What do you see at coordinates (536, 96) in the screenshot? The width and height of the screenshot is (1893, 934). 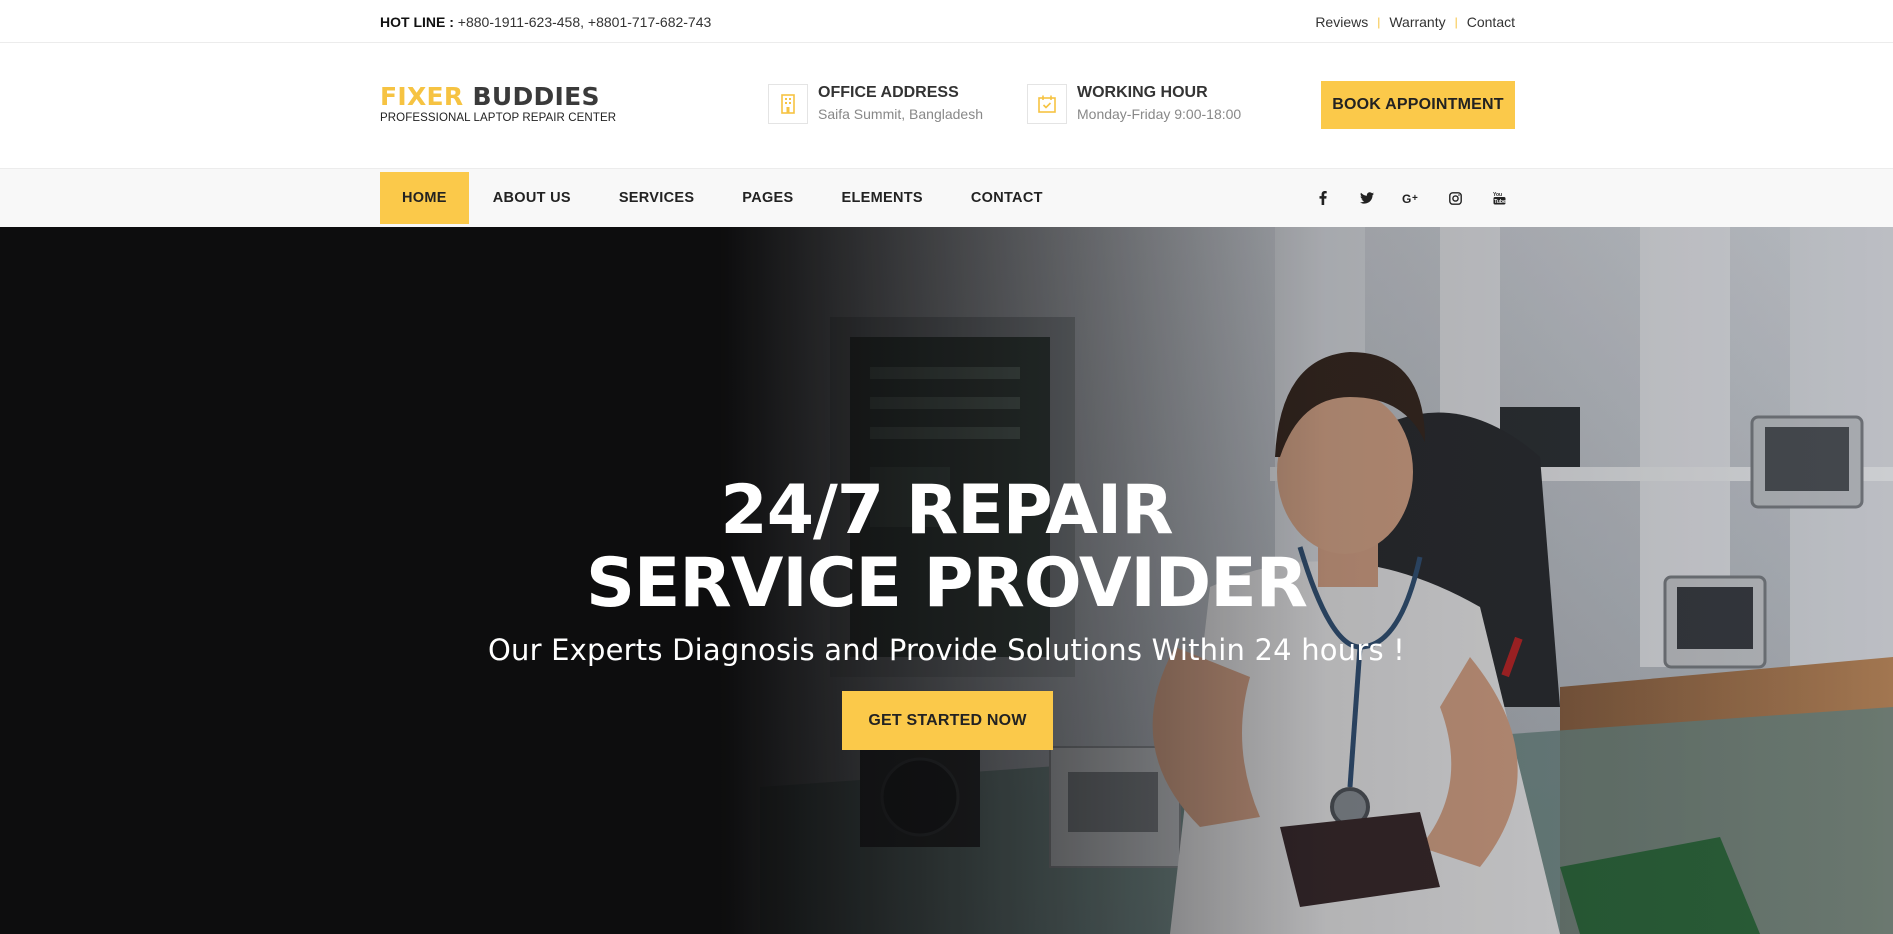 I see `logo-word-buddies: BUDDIES` at bounding box center [536, 96].